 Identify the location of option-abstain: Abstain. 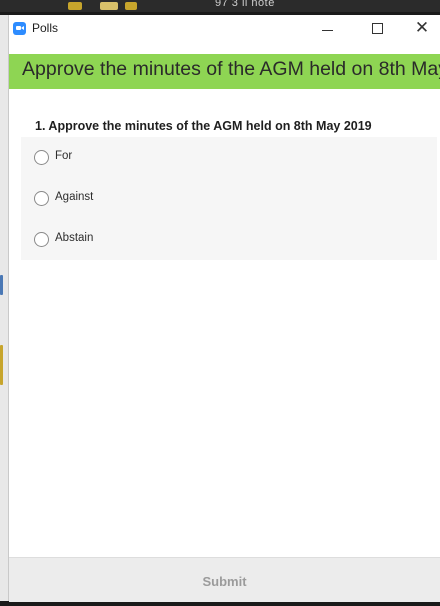
(229, 239).